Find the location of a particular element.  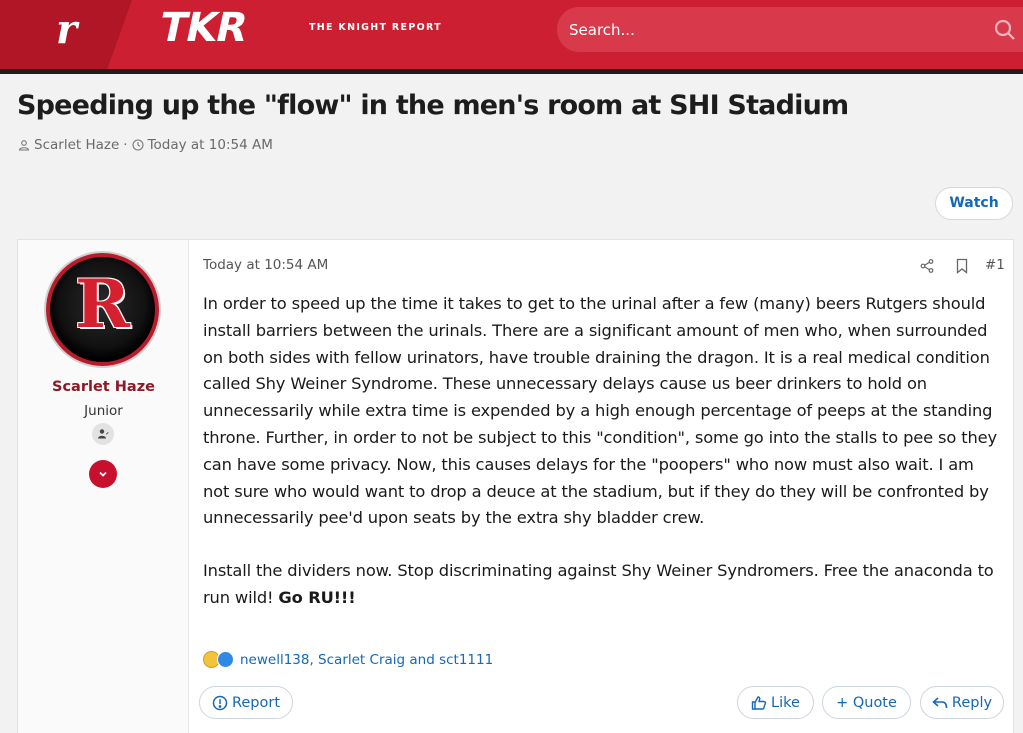

quote-label: + Quote is located at coordinates (866, 702).